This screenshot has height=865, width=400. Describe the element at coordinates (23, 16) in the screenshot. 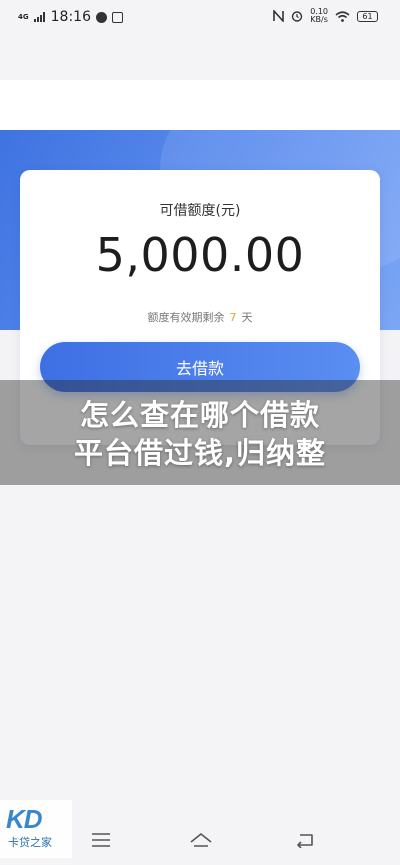

I see `signal-label: 4G` at that location.